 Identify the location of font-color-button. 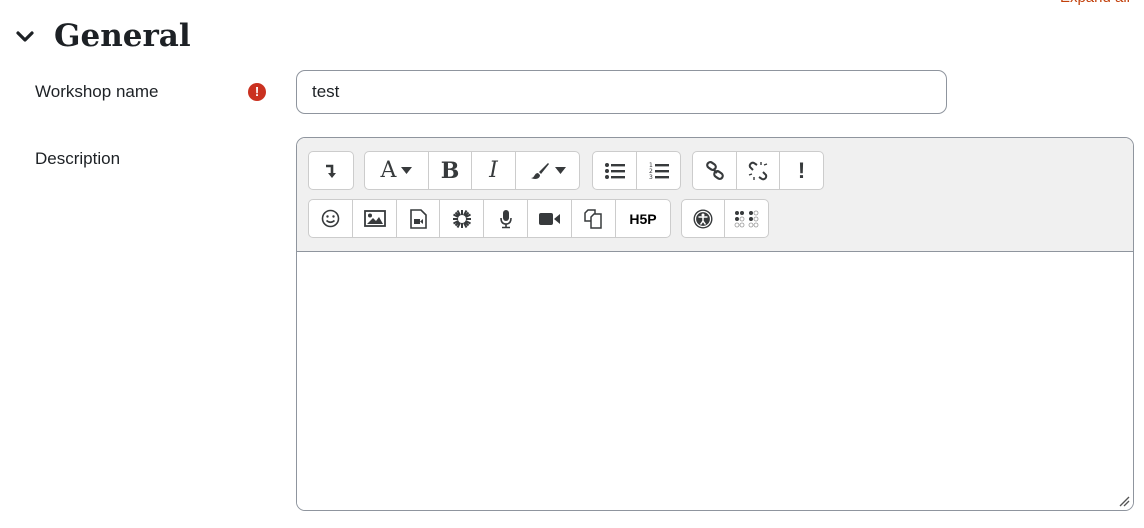
(547, 170).